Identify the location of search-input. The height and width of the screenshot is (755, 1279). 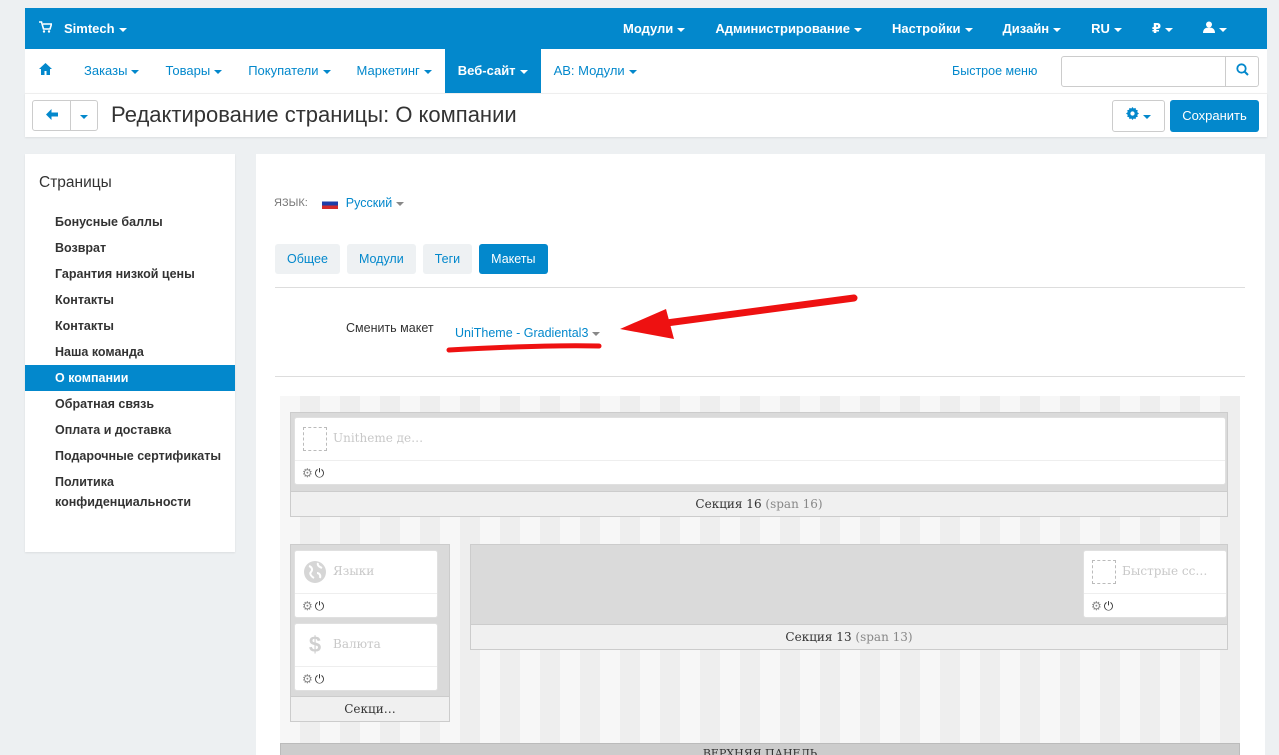
(1160, 71).